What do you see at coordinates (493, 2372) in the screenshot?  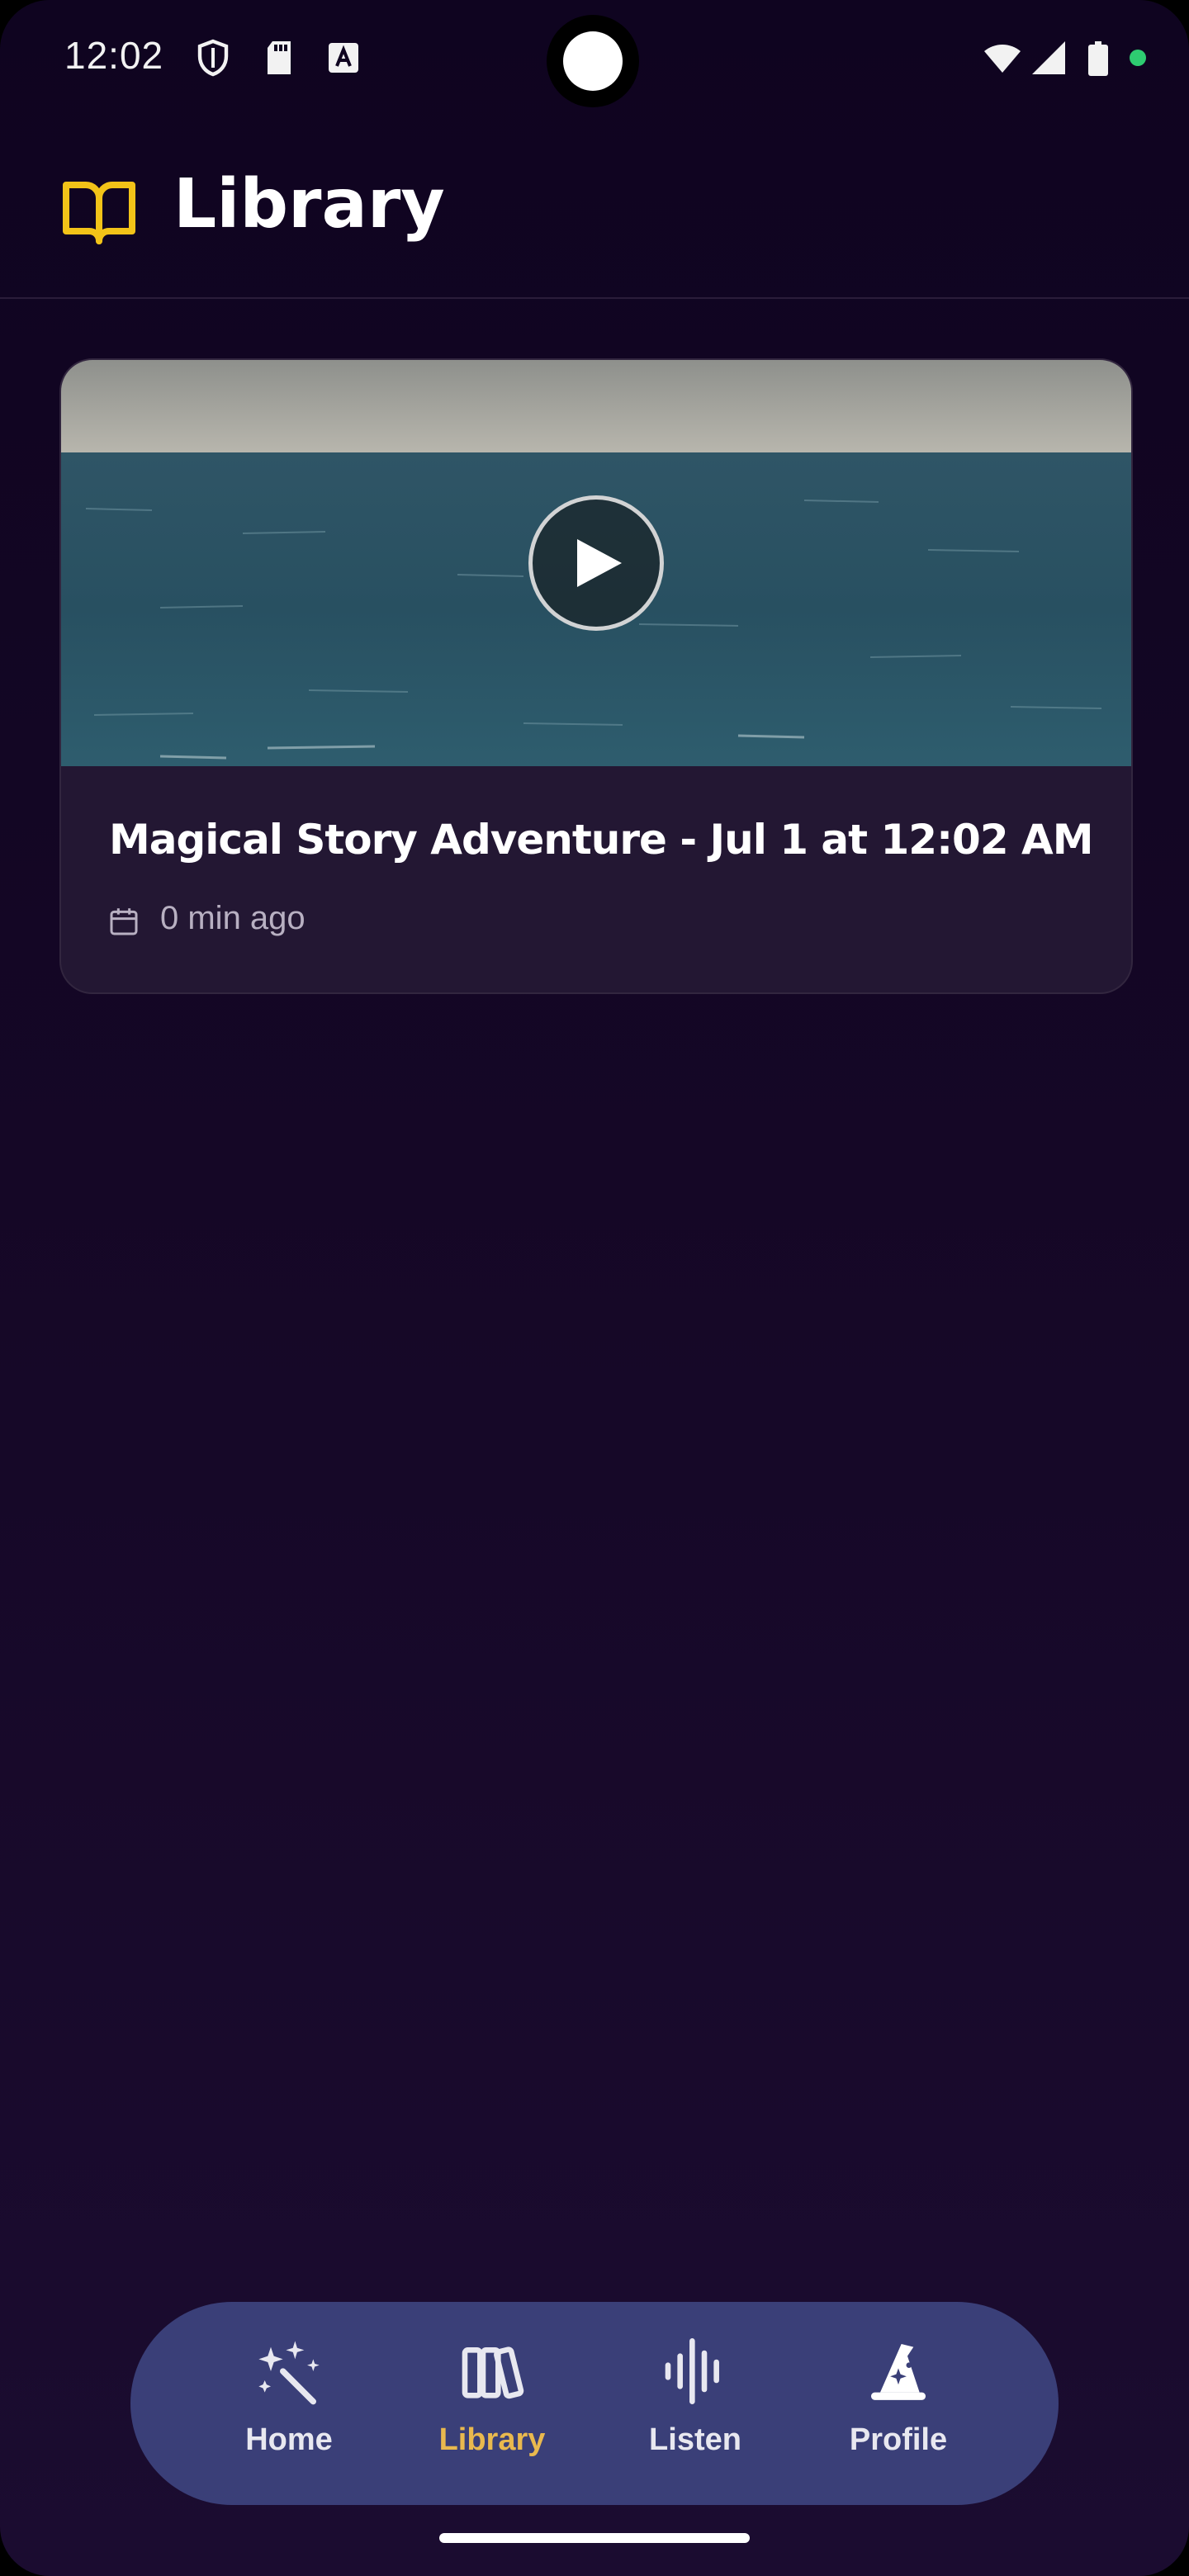 I see `books-icon` at bounding box center [493, 2372].